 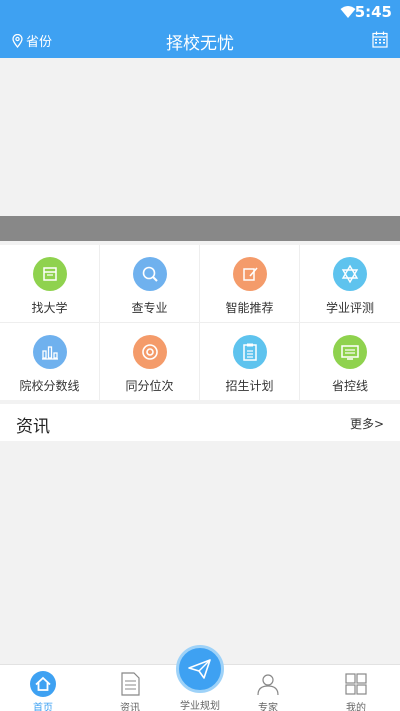 I want to click on banner-strip, so click(x=200, y=228).